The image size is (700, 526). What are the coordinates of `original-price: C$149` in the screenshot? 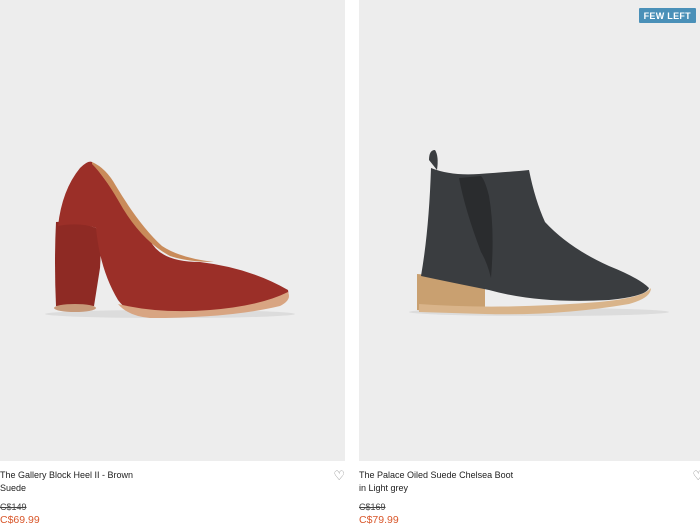 It's located at (13, 507).